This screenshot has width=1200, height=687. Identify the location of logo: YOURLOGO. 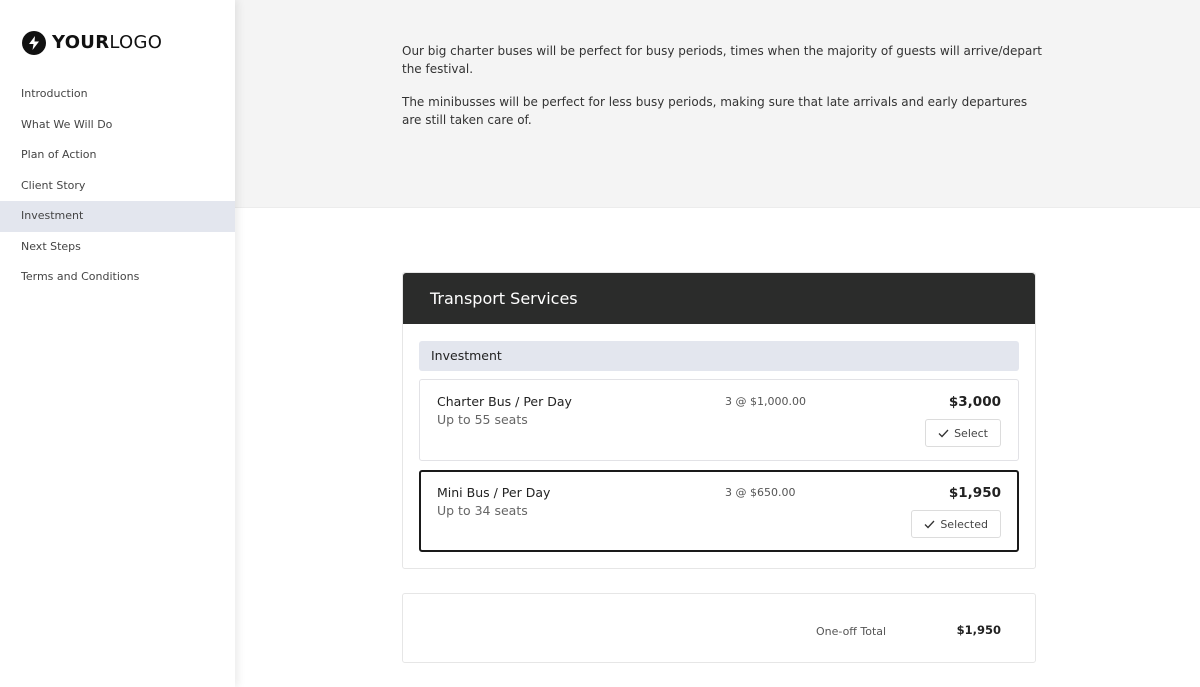
(92, 43).